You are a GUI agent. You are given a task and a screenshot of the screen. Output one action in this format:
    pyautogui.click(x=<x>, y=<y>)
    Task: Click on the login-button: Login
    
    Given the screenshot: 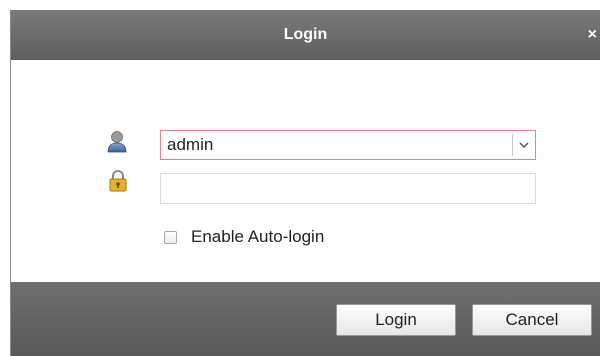 What is the action you would take?
    pyautogui.click(x=396, y=320)
    